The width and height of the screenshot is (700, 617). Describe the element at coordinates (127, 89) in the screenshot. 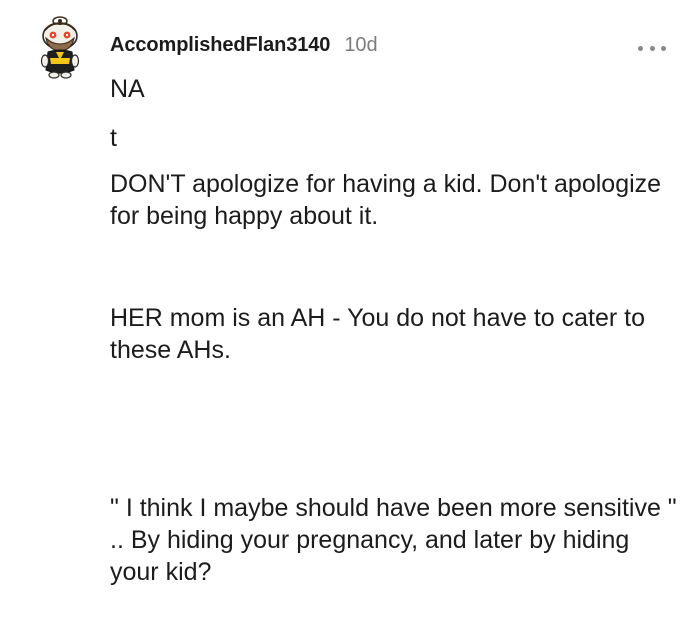

I see `comment-paragraph: NA` at that location.